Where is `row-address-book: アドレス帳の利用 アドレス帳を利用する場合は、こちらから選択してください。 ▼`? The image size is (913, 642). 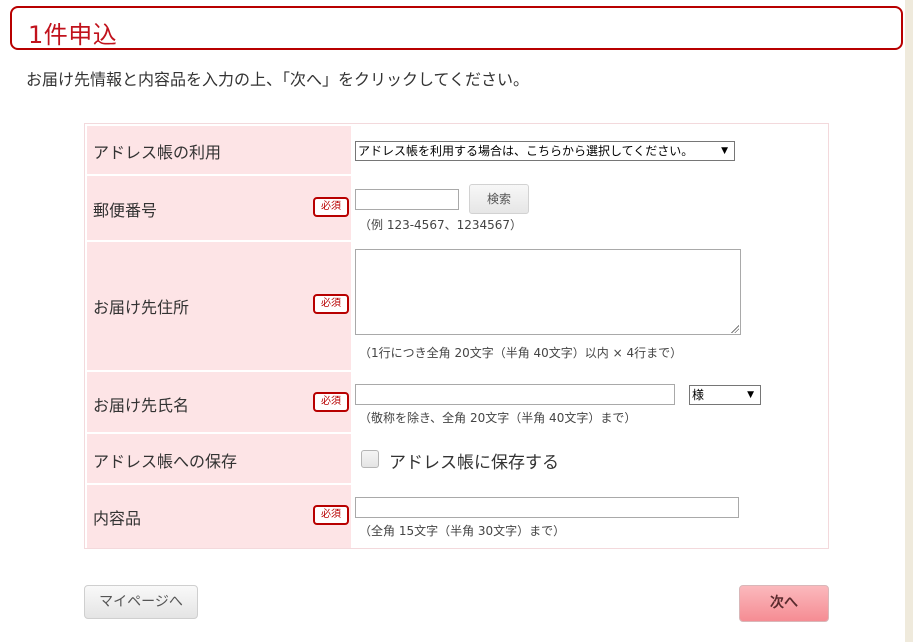
row-address-book: アドレス帳の利用 アドレス帳を利用する場合は、こちらから選択してください。 ▼ is located at coordinates (456, 150).